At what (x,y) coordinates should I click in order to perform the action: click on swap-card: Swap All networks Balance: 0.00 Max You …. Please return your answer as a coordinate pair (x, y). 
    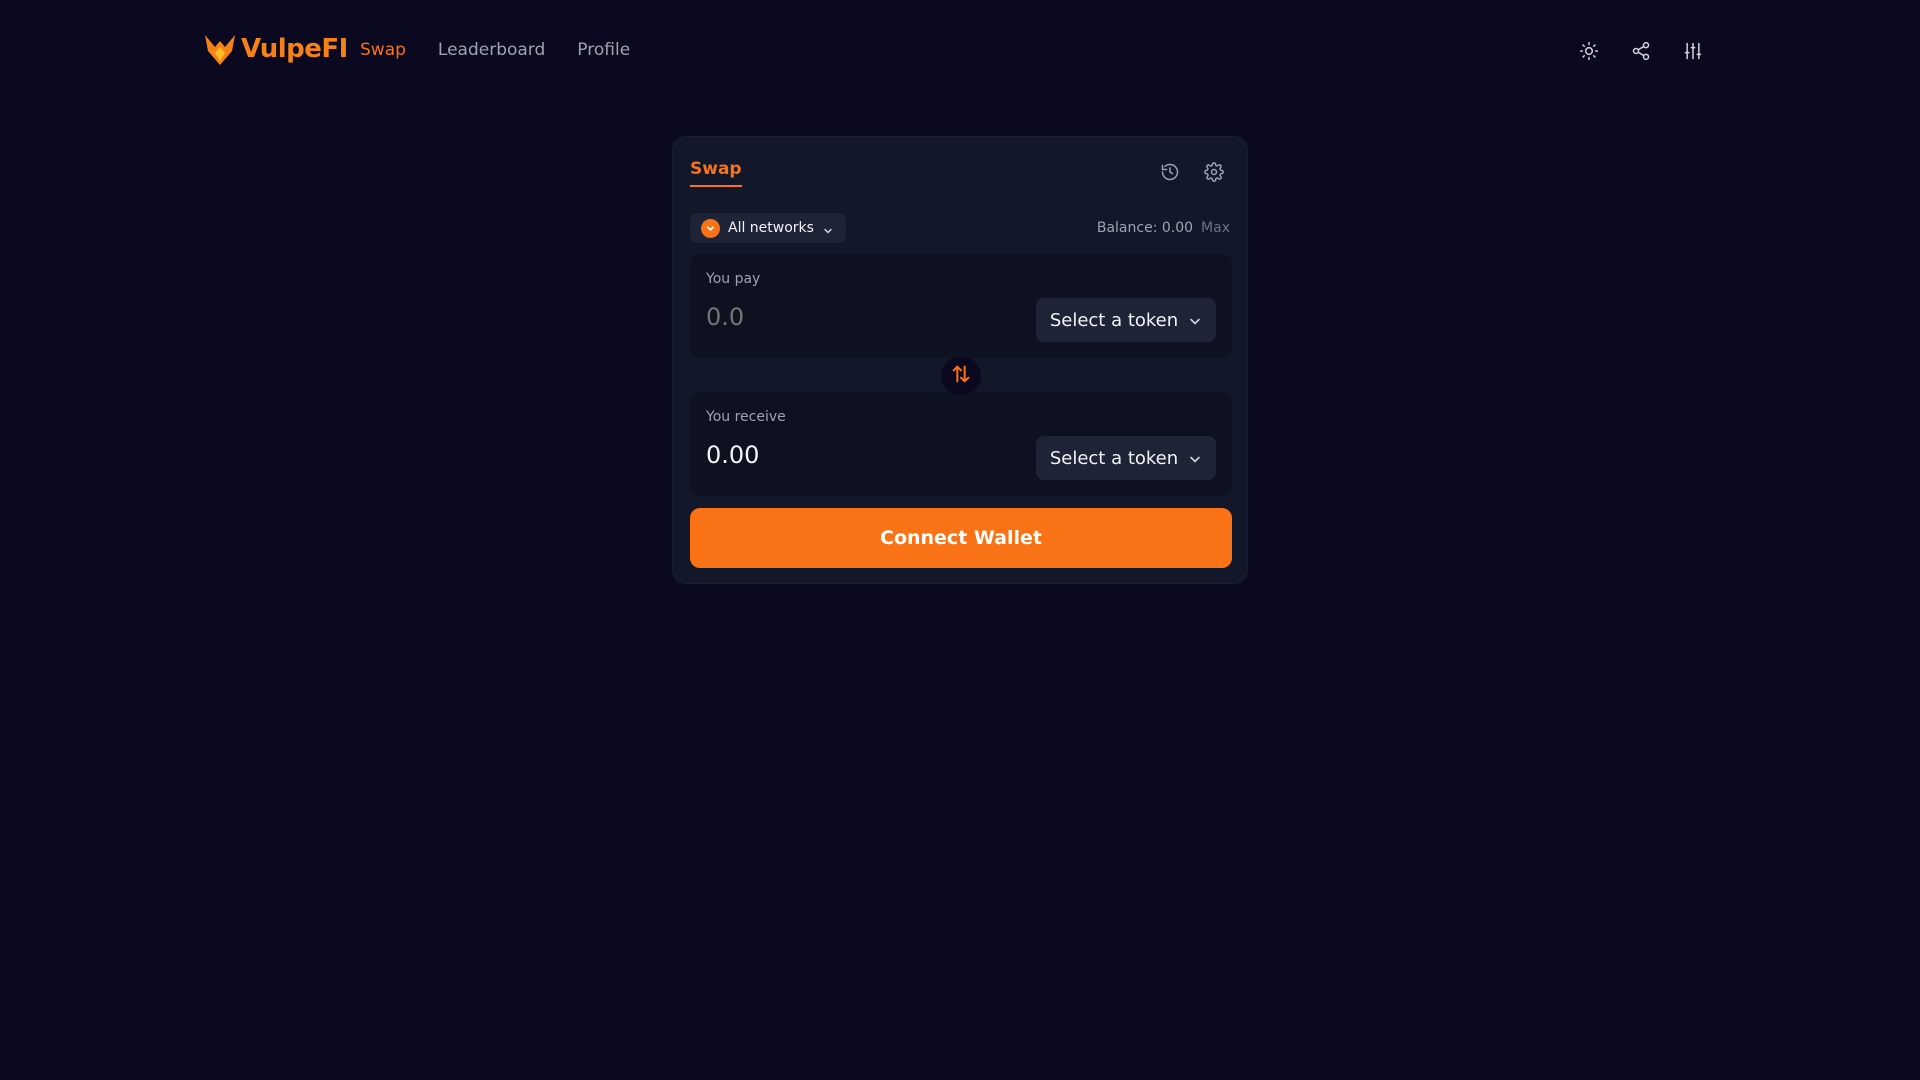
    Looking at the image, I should click on (960, 360).